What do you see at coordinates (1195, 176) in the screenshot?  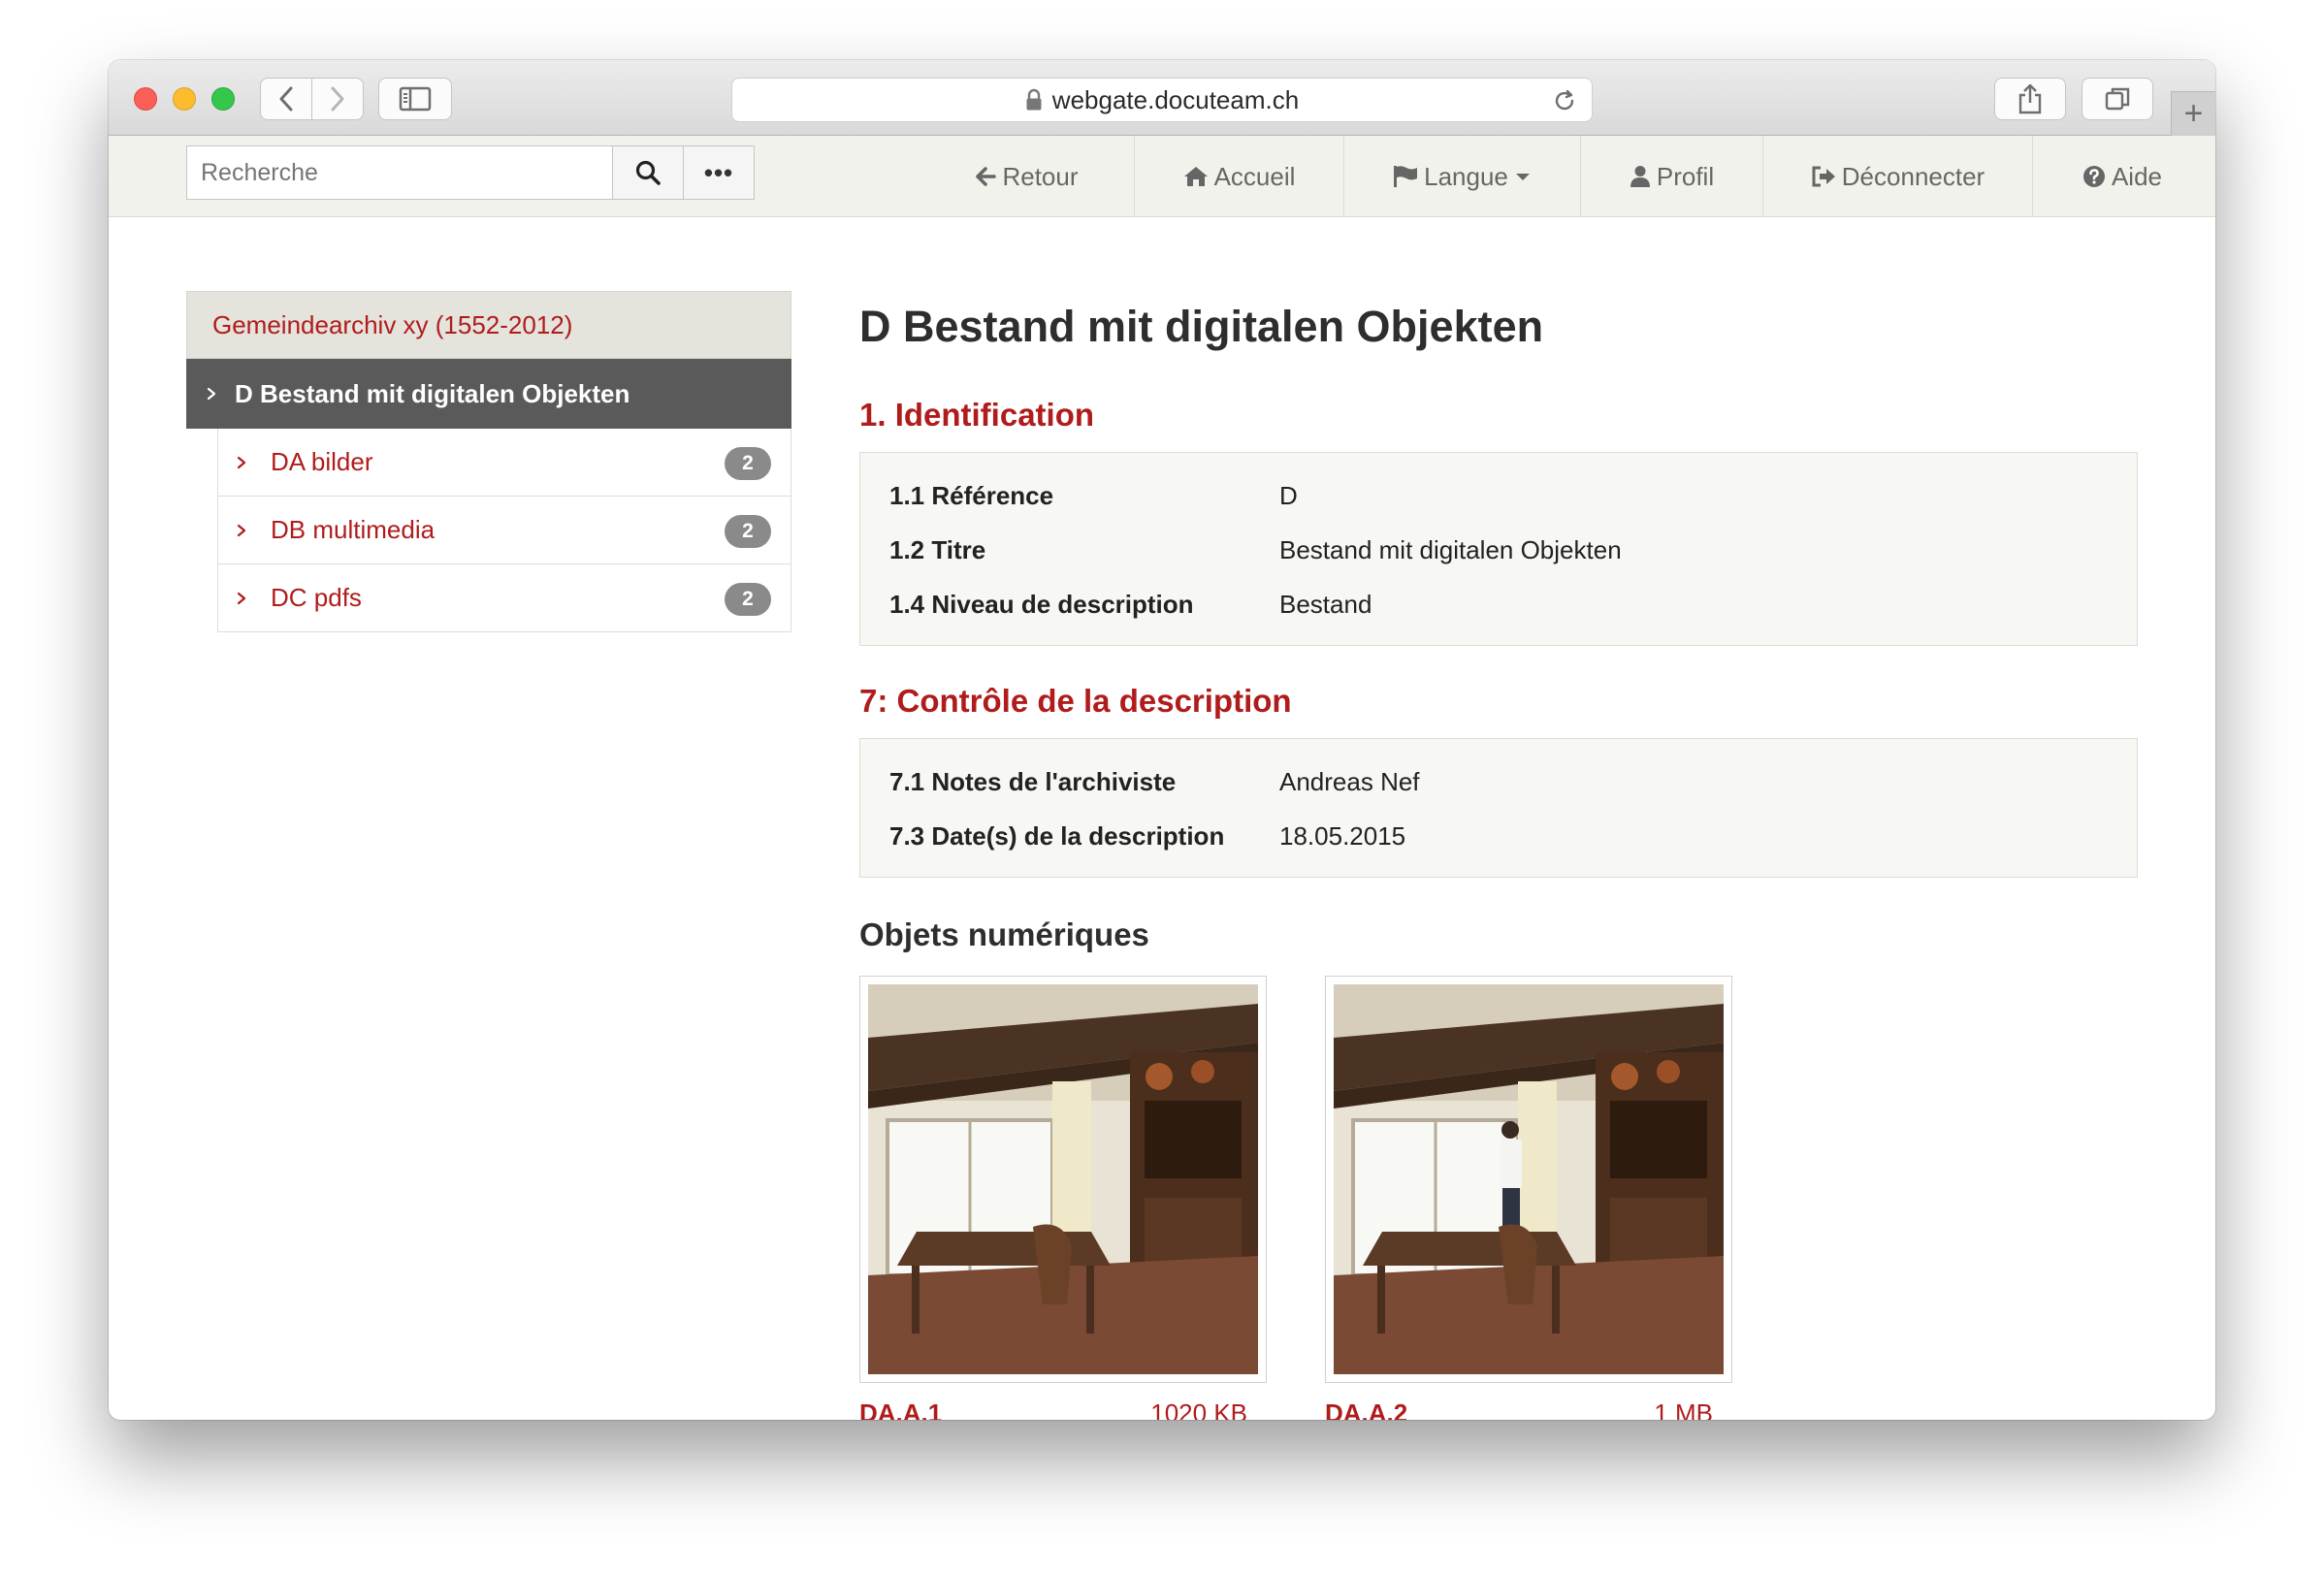 I see `home-icon` at bounding box center [1195, 176].